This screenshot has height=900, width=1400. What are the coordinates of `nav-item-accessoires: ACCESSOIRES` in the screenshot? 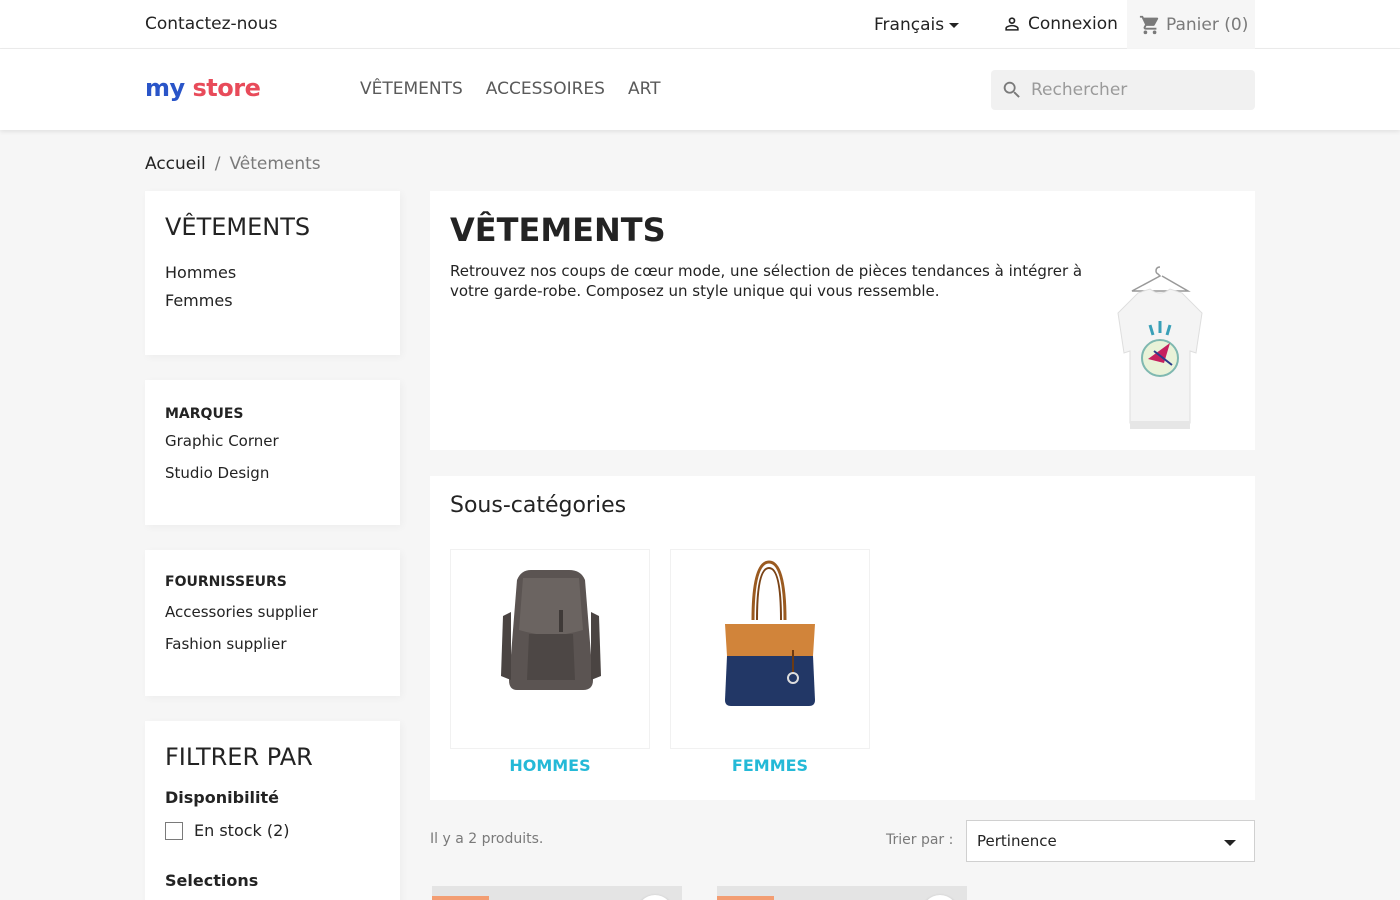 It's located at (545, 89).